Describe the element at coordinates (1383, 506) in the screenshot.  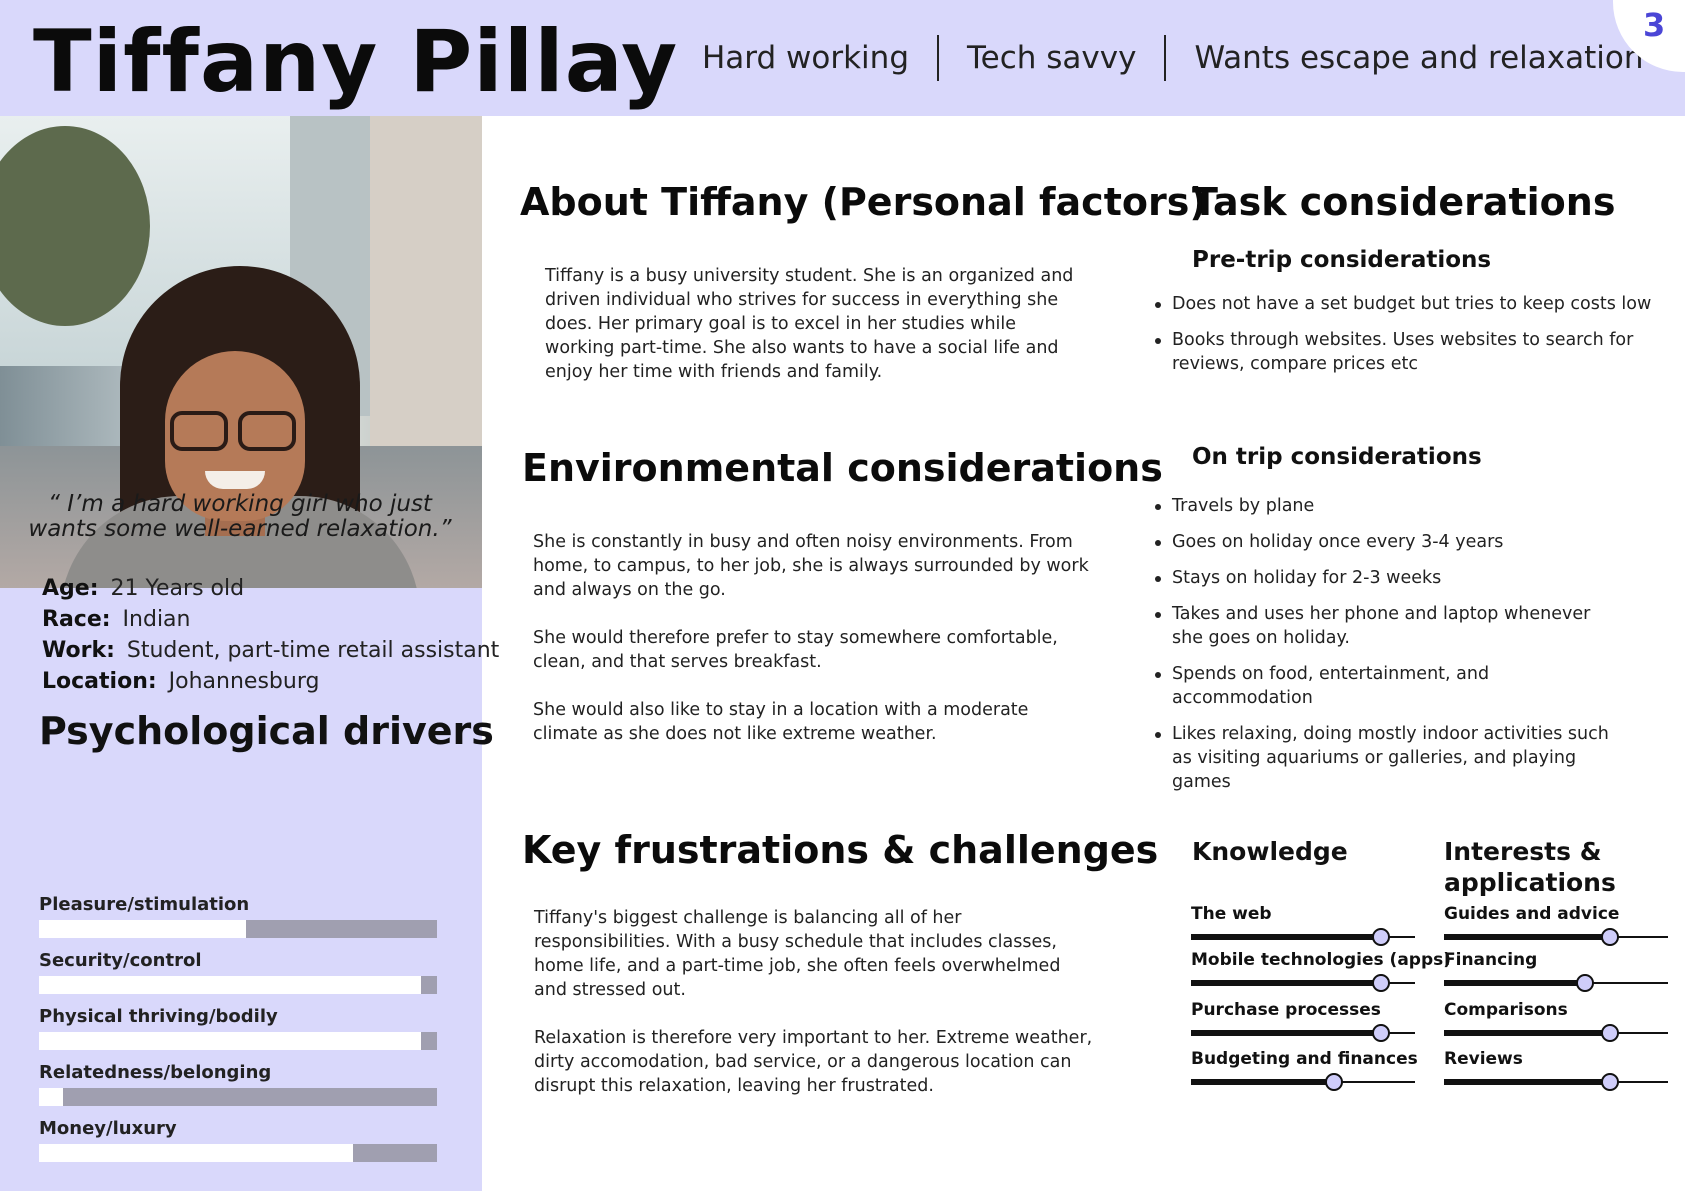
I see `list-item: Travels by plane` at that location.